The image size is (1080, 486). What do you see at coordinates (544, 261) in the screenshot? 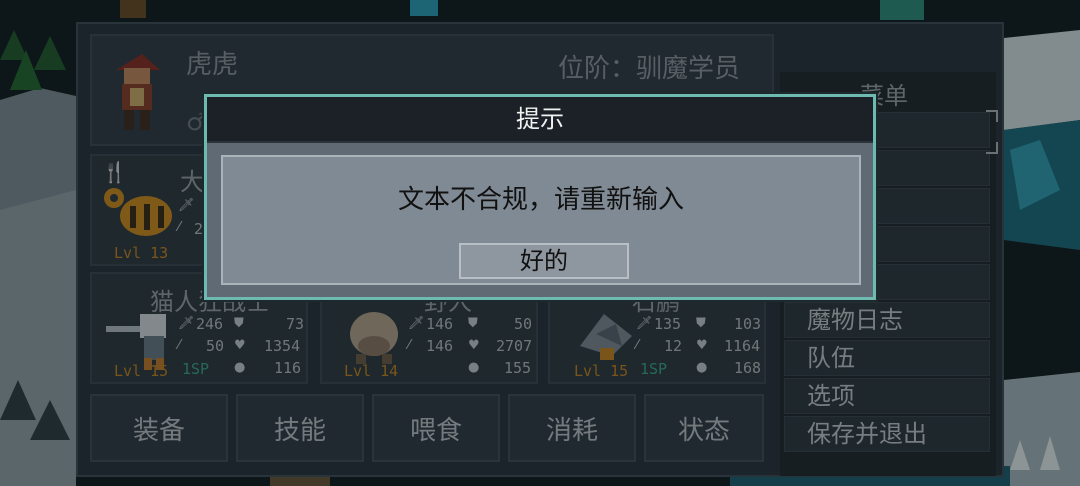
I see `ok-button: 好的` at bounding box center [544, 261].